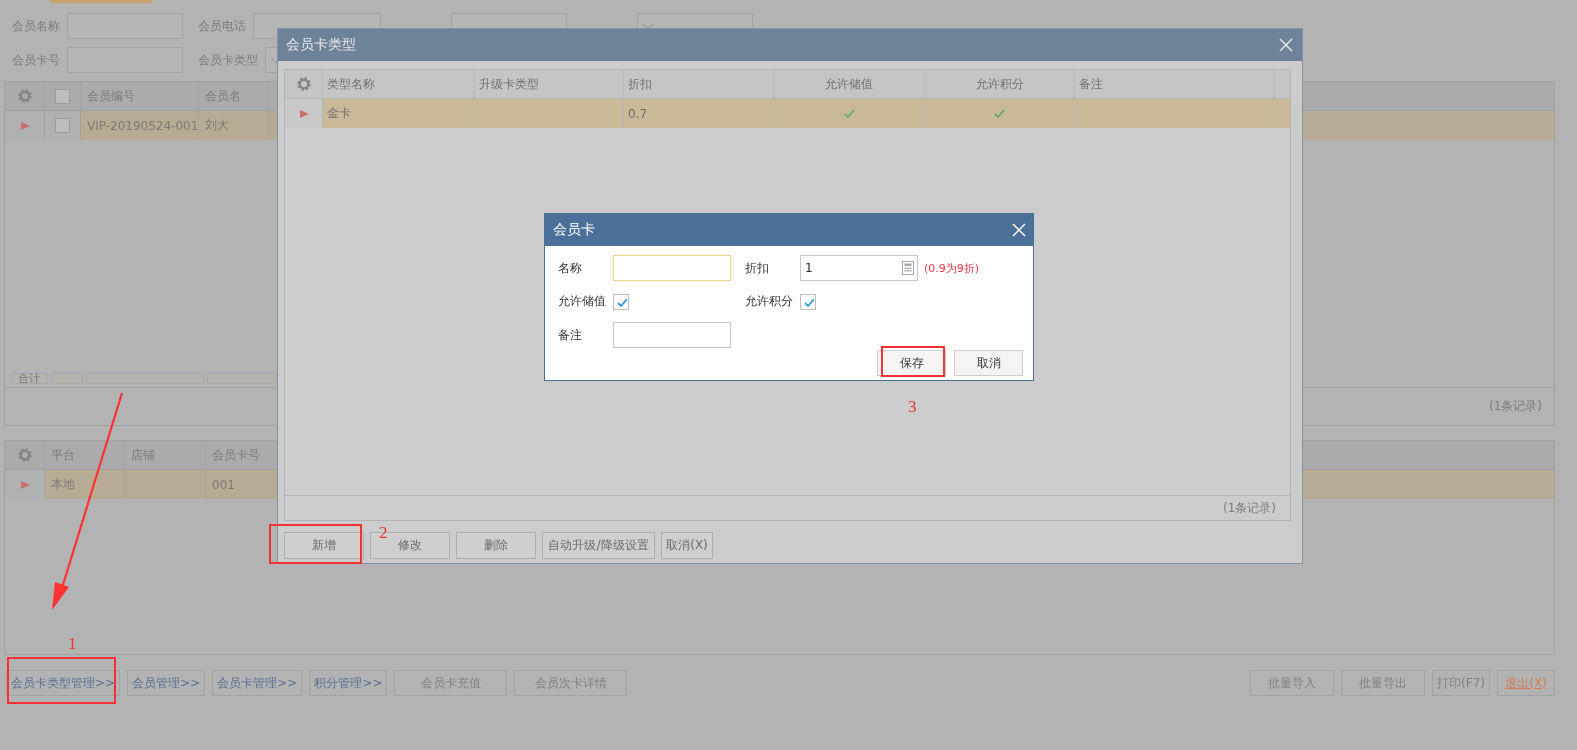 The width and height of the screenshot is (1577, 750). What do you see at coordinates (859, 268) in the screenshot?
I see `input-field: 1` at bounding box center [859, 268].